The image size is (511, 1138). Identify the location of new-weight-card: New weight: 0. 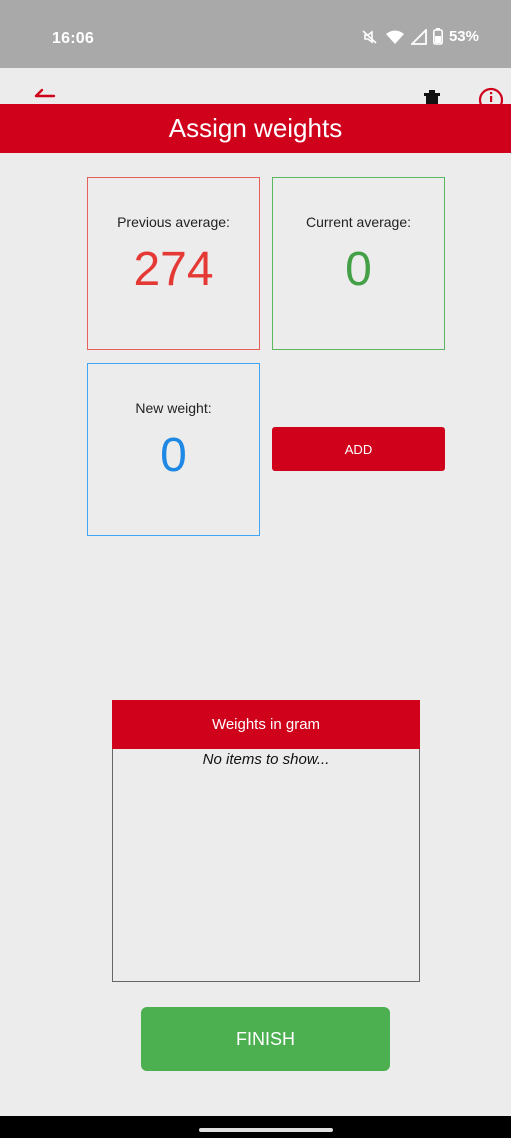
(173, 449).